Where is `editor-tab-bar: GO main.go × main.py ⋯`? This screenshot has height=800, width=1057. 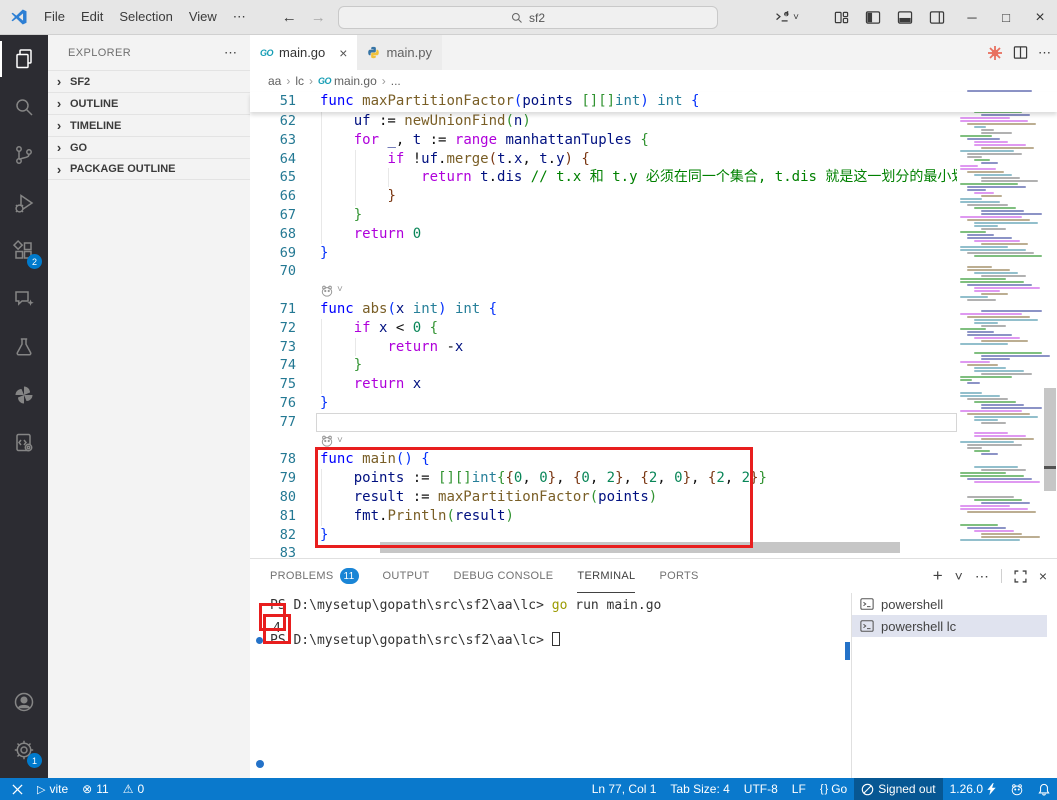 editor-tab-bar: GO main.go × main.py ⋯ is located at coordinates (653, 52).